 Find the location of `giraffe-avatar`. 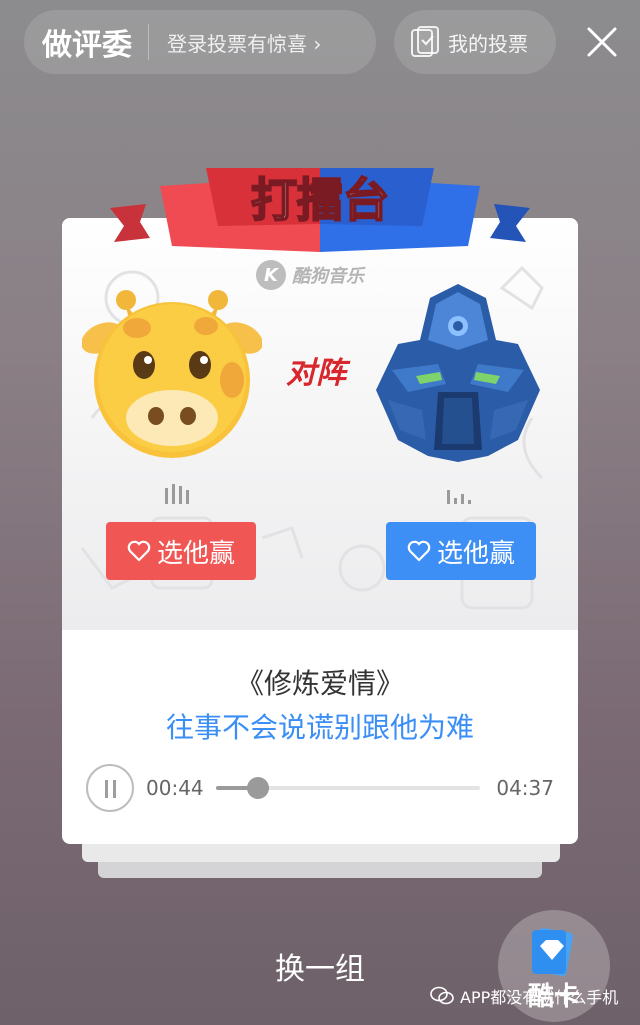

giraffe-avatar is located at coordinates (172, 375).